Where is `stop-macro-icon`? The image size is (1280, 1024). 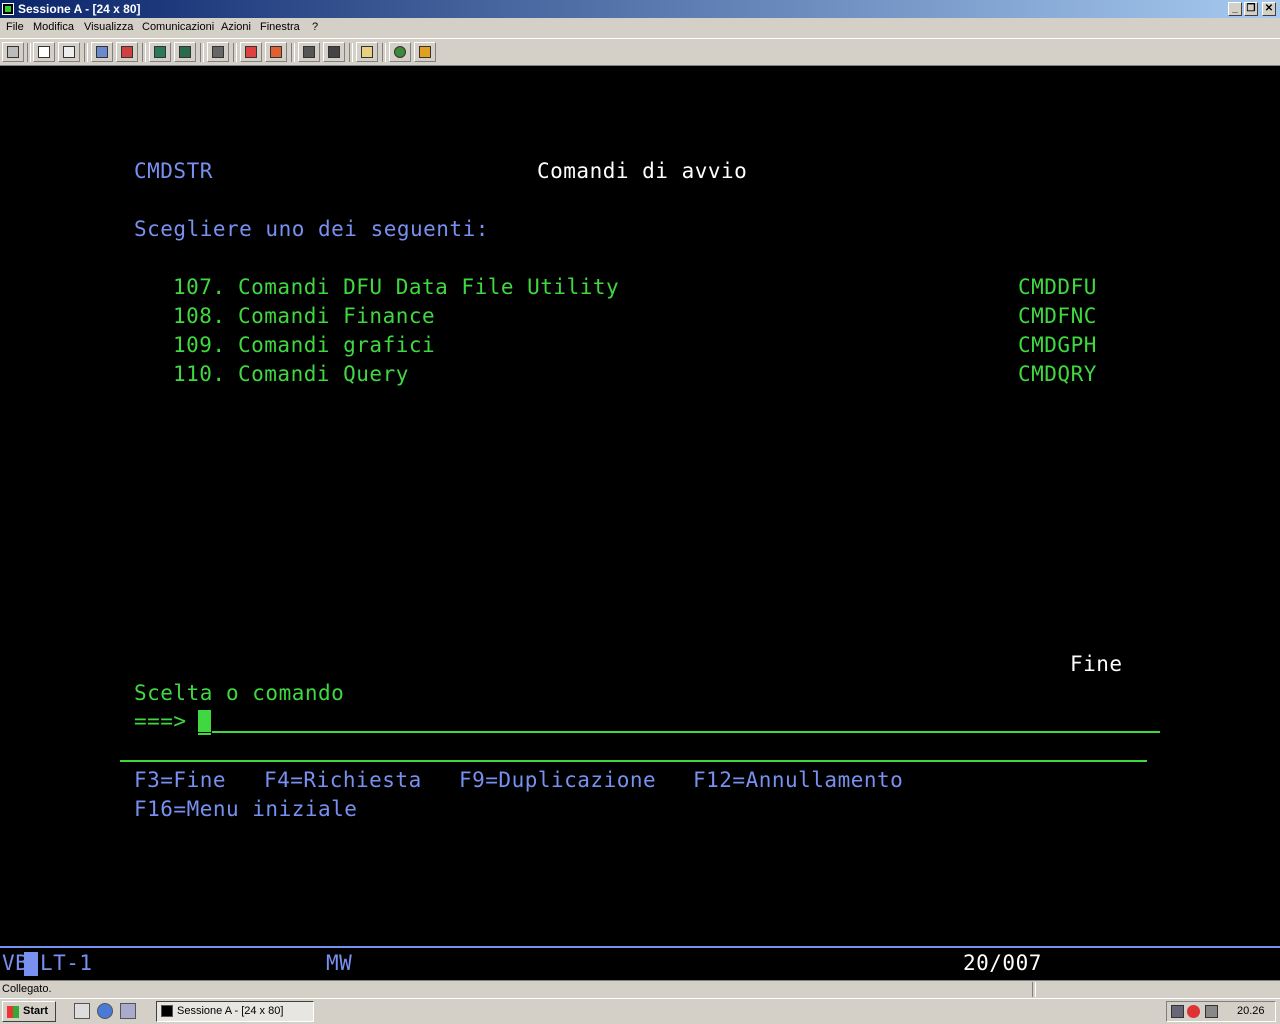 stop-macro-icon is located at coordinates (309, 52).